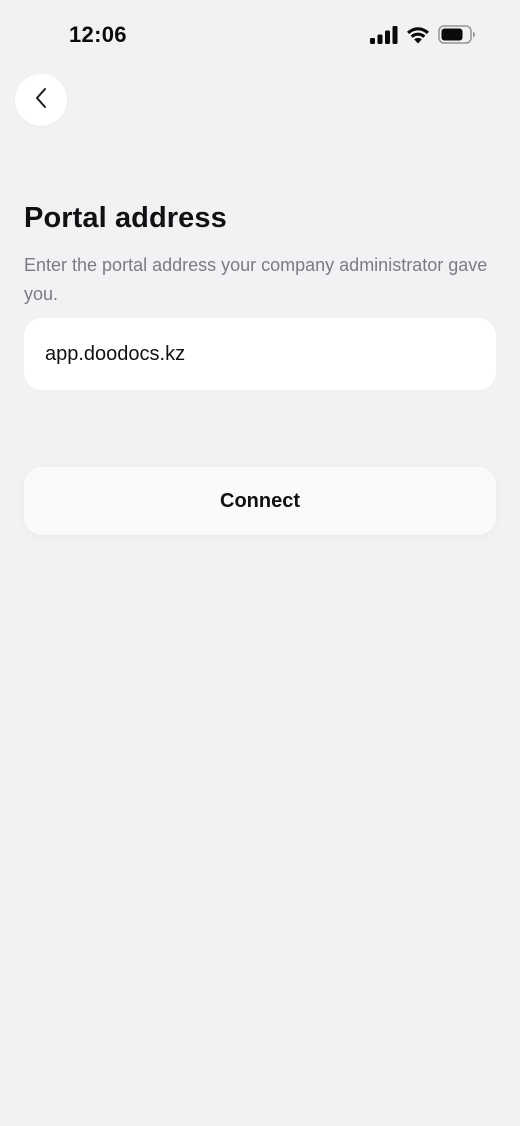 This screenshot has width=520, height=1126. What do you see at coordinates (457, 34) in the screenshot?
I see `battery-icon` at bounding box center [457, 34].